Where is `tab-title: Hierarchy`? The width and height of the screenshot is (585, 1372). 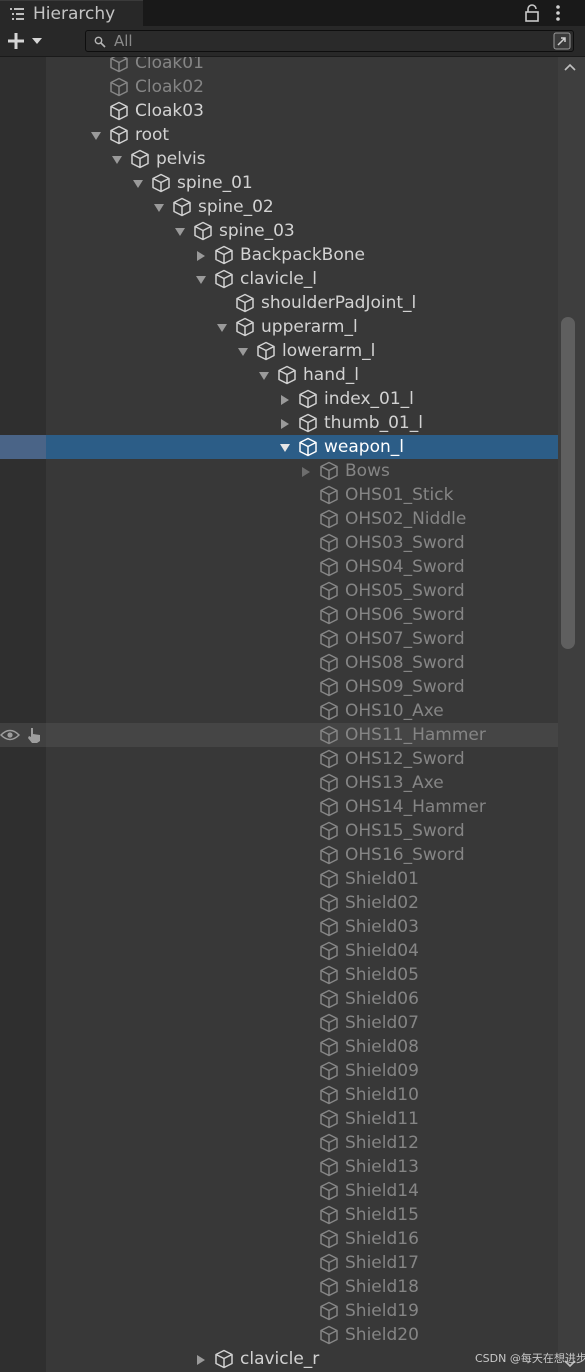 tab-title: Hierarchy is located at coordinates (74, 14).